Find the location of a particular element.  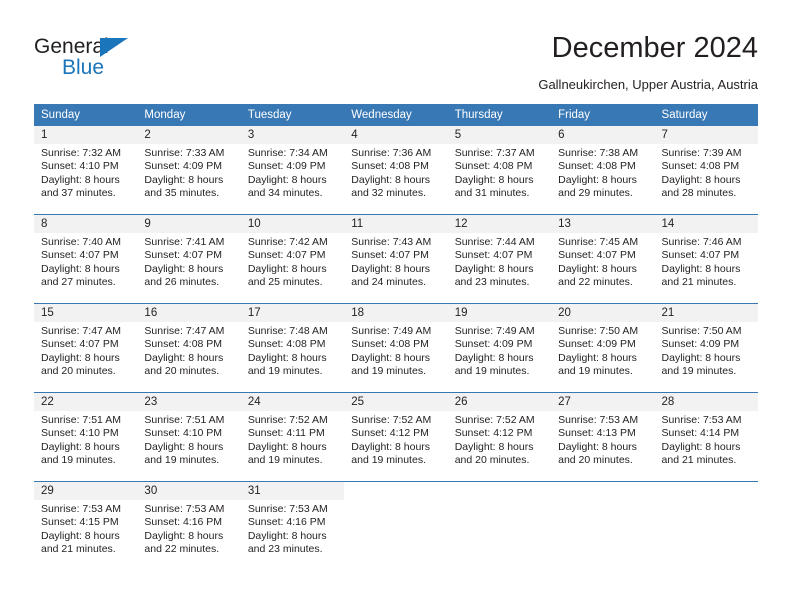

day-number: 10 is located at coordinates (292, 224).